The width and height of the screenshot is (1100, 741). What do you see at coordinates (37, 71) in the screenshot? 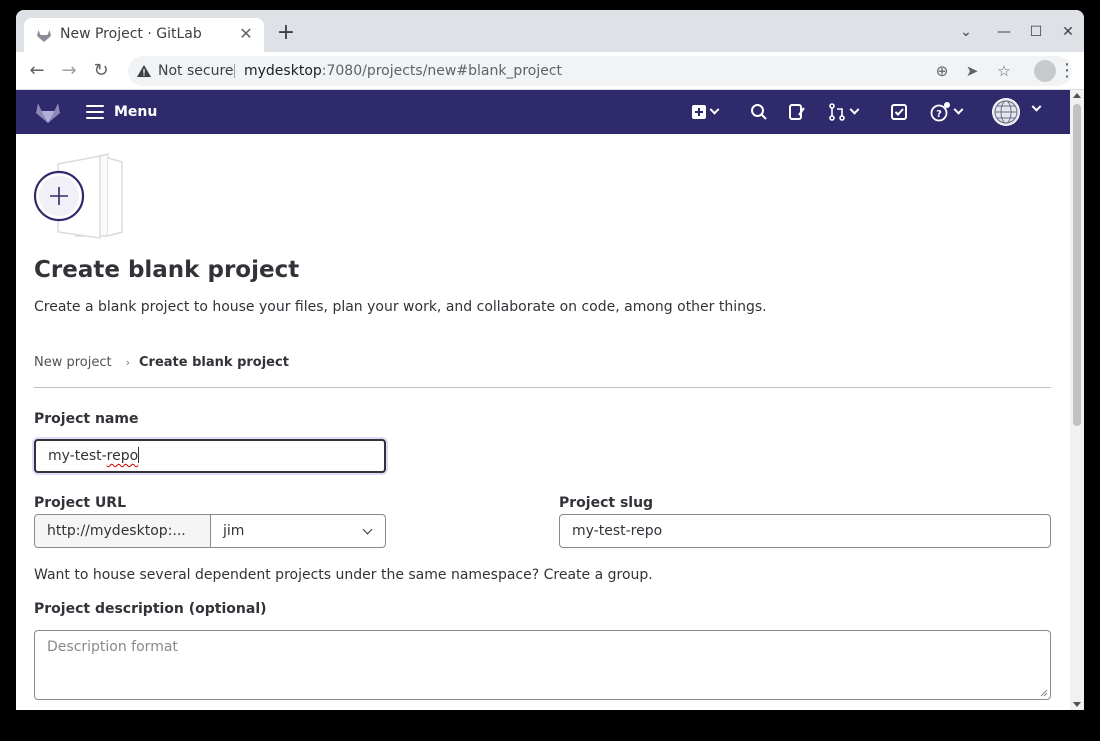
I see `back-icon: ←` at bounding box center [37, 71].